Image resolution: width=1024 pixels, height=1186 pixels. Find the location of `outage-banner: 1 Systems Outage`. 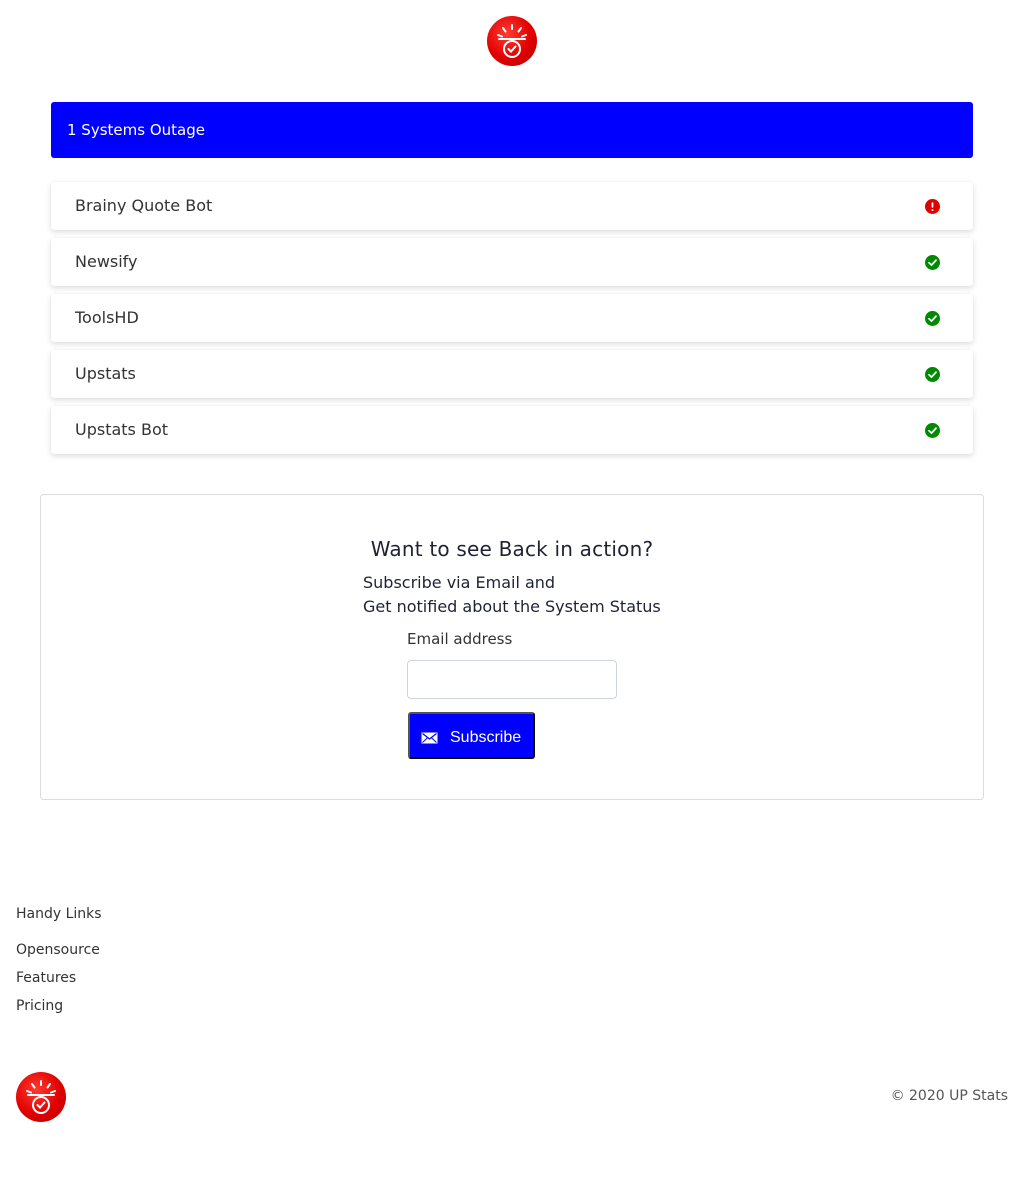

outage-banner: 1 Systems Outage is located at coordinates (512, 130).